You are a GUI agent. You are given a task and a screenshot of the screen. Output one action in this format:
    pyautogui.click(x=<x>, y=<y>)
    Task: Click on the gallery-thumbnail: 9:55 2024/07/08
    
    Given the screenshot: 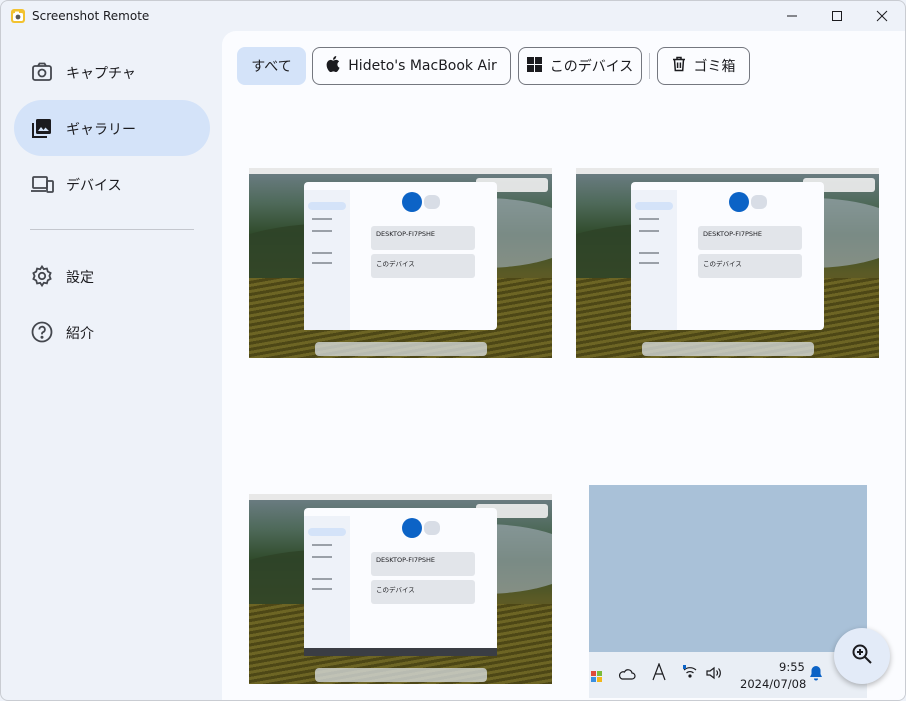 What is the action you would take?
    pyautogui.click(x=728, y=591)
    